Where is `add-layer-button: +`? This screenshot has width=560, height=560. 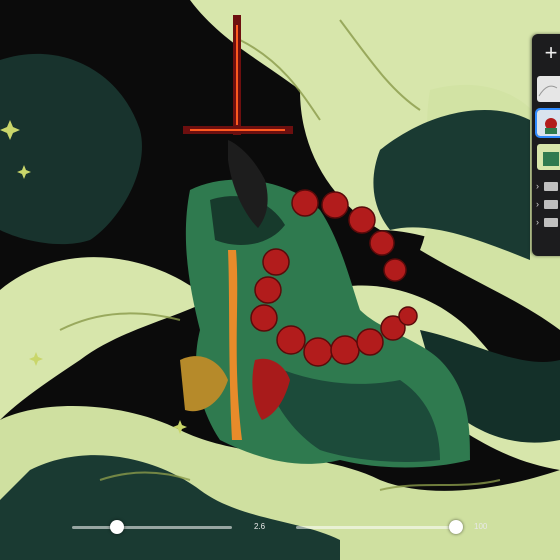 add-layer-button: + is located at coordinates (549, 53).